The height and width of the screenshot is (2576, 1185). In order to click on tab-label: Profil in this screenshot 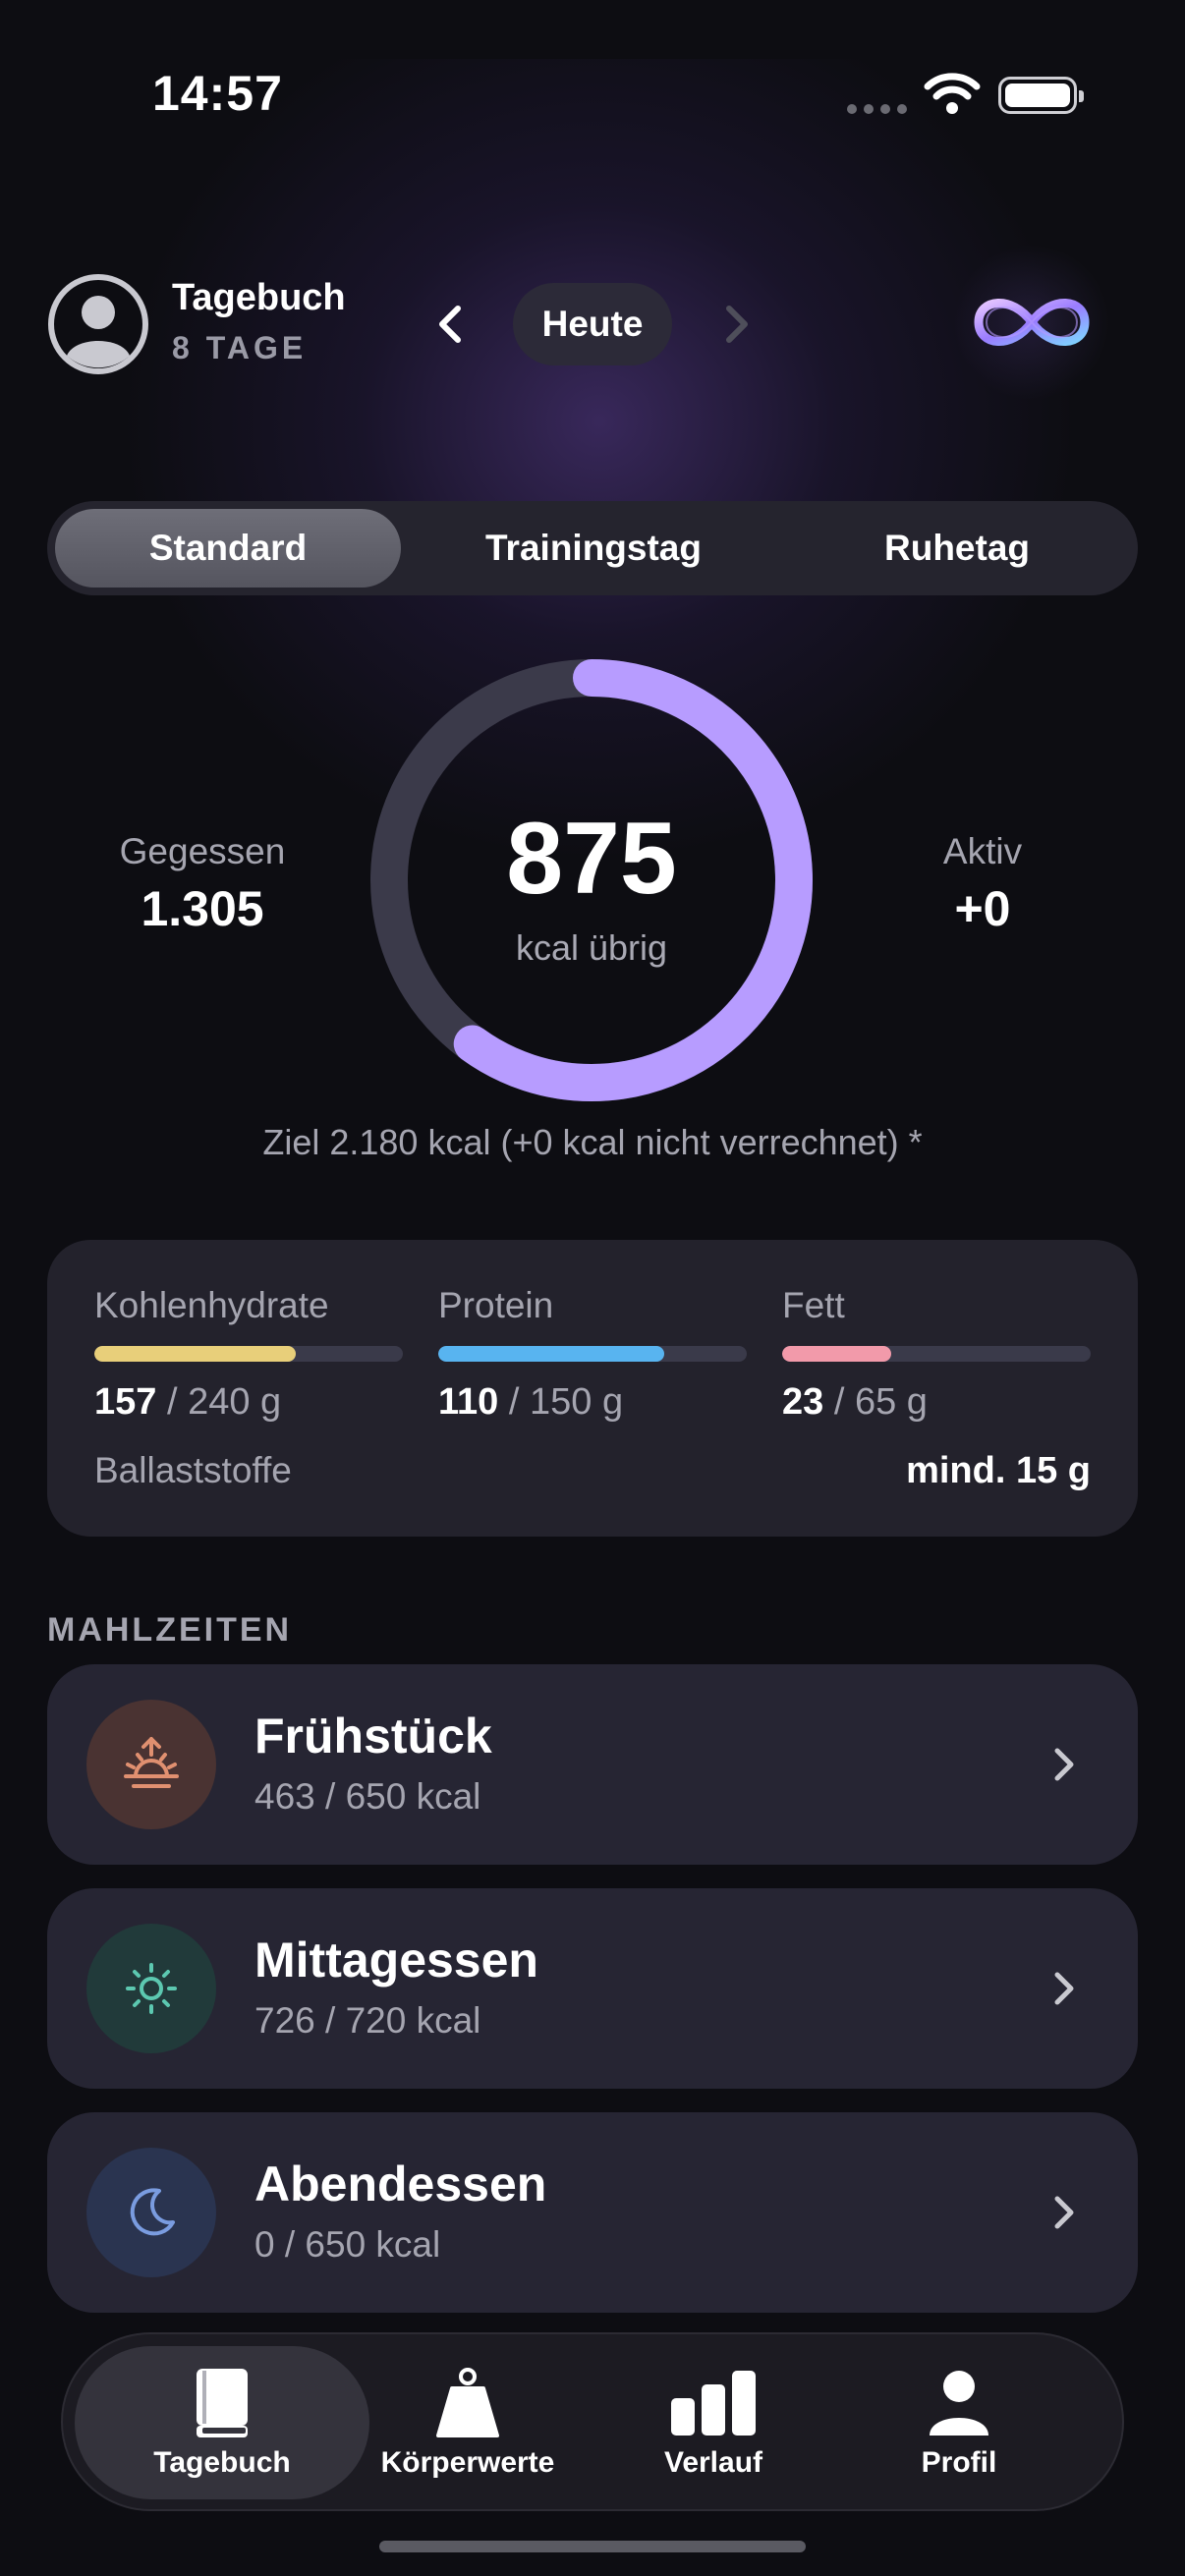, I will do `click(959, 2462)`.